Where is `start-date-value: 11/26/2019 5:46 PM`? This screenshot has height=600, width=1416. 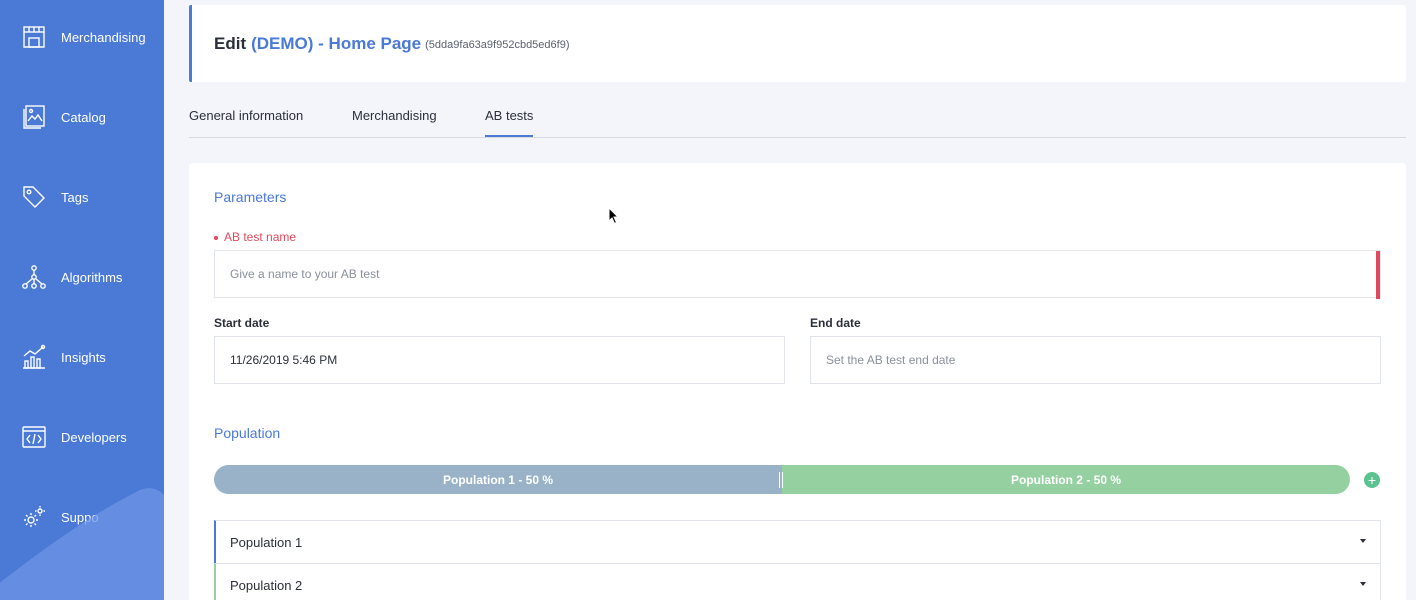
start-date-value: 11/26/2019 5:46 PM is located at coordinates (284, 360).